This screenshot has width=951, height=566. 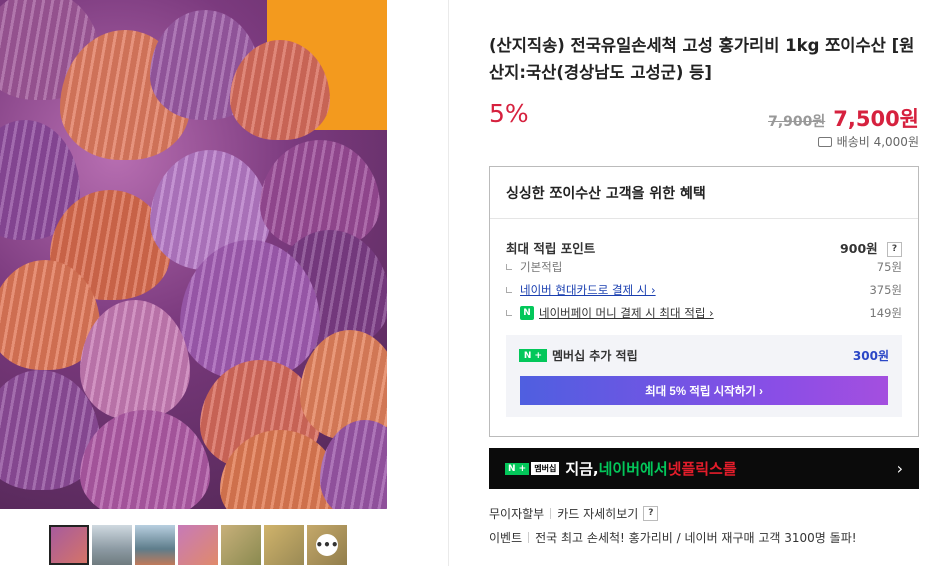 I want to click on truck-icon, so click(x=824, y=141).